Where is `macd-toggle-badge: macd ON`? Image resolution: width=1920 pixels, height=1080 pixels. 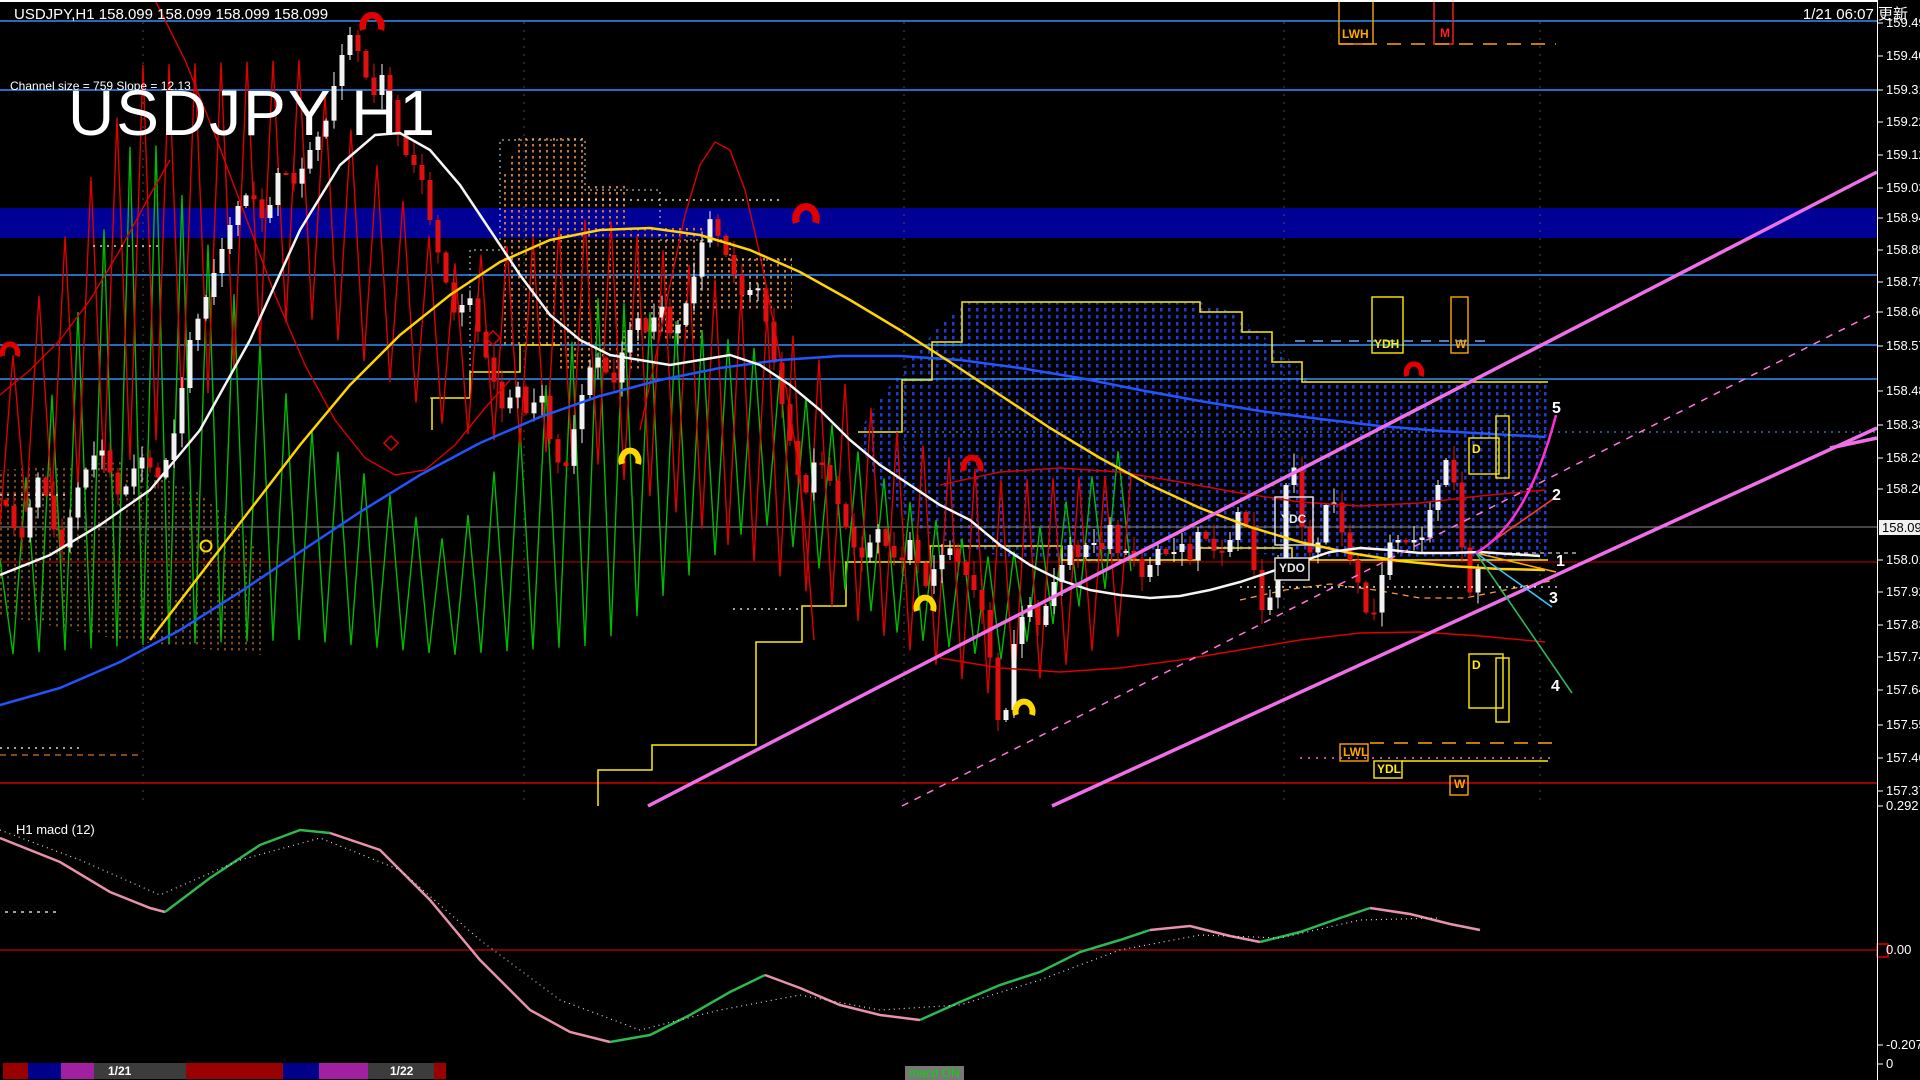 macd-toggle-badge: macd ON is located at coordinates (934, 1073).